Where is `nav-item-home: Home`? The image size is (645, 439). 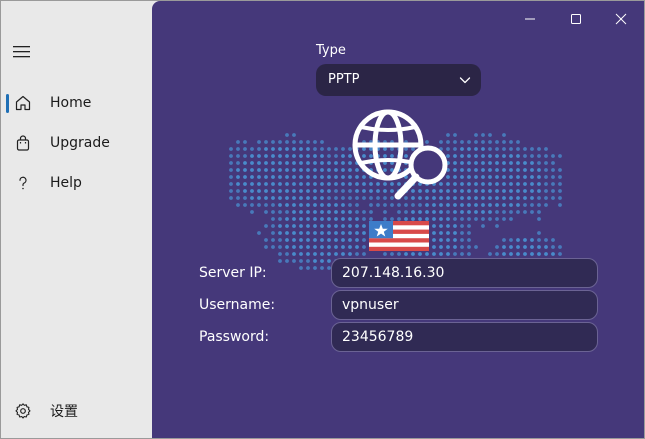 nav-item-home: Home is located at coordinates (76, 103).